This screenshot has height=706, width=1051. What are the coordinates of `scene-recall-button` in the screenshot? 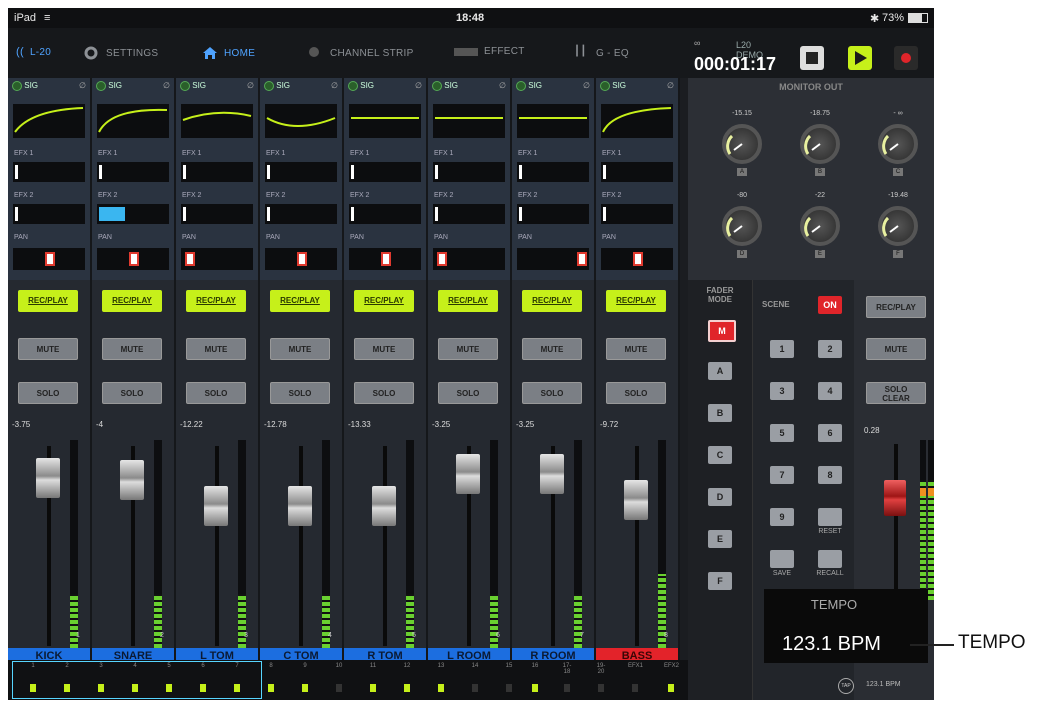 It's located at (830, 559).